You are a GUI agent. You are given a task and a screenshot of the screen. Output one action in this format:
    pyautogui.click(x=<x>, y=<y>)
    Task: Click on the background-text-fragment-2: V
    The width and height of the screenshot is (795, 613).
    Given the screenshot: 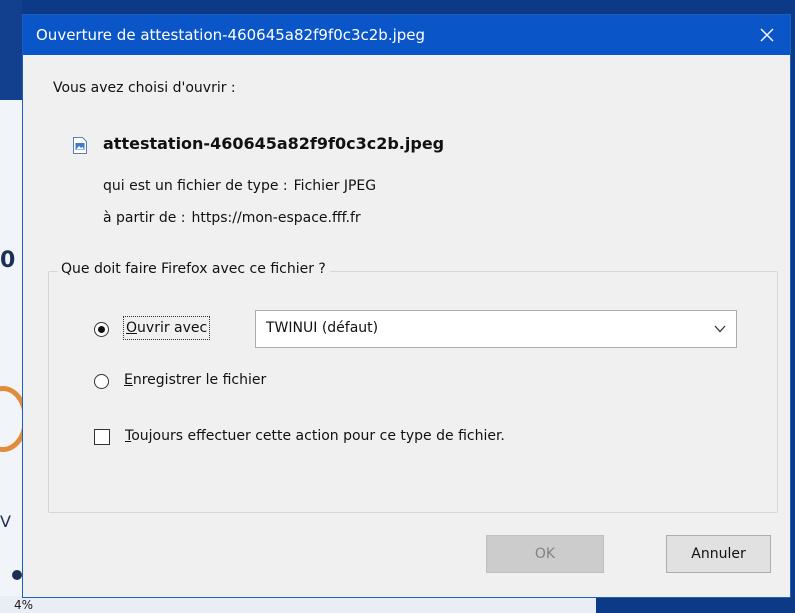 What is the action you would take?
    pyautogui.click(x=5, y=521)
    